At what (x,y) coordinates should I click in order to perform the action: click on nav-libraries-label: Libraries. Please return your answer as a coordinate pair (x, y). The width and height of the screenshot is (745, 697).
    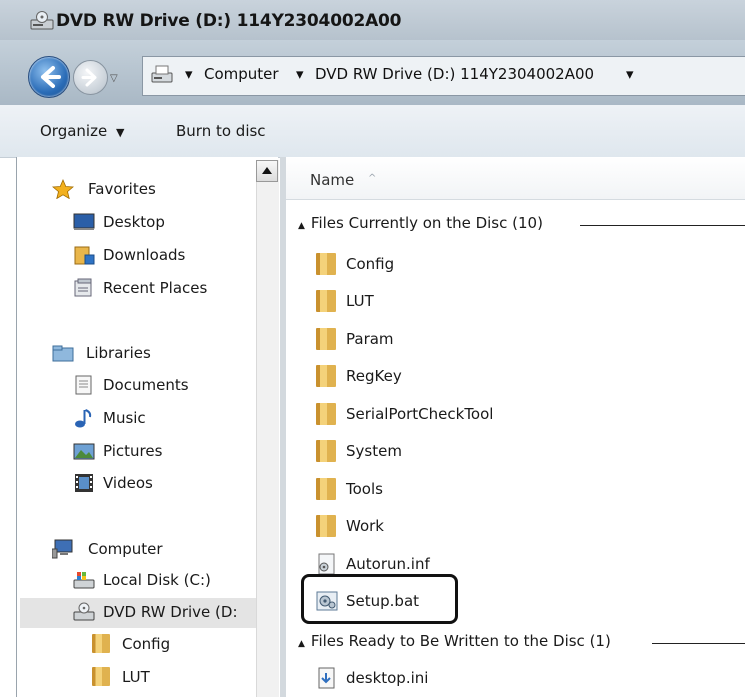
    Looking at the image, I should click on (118, 353).